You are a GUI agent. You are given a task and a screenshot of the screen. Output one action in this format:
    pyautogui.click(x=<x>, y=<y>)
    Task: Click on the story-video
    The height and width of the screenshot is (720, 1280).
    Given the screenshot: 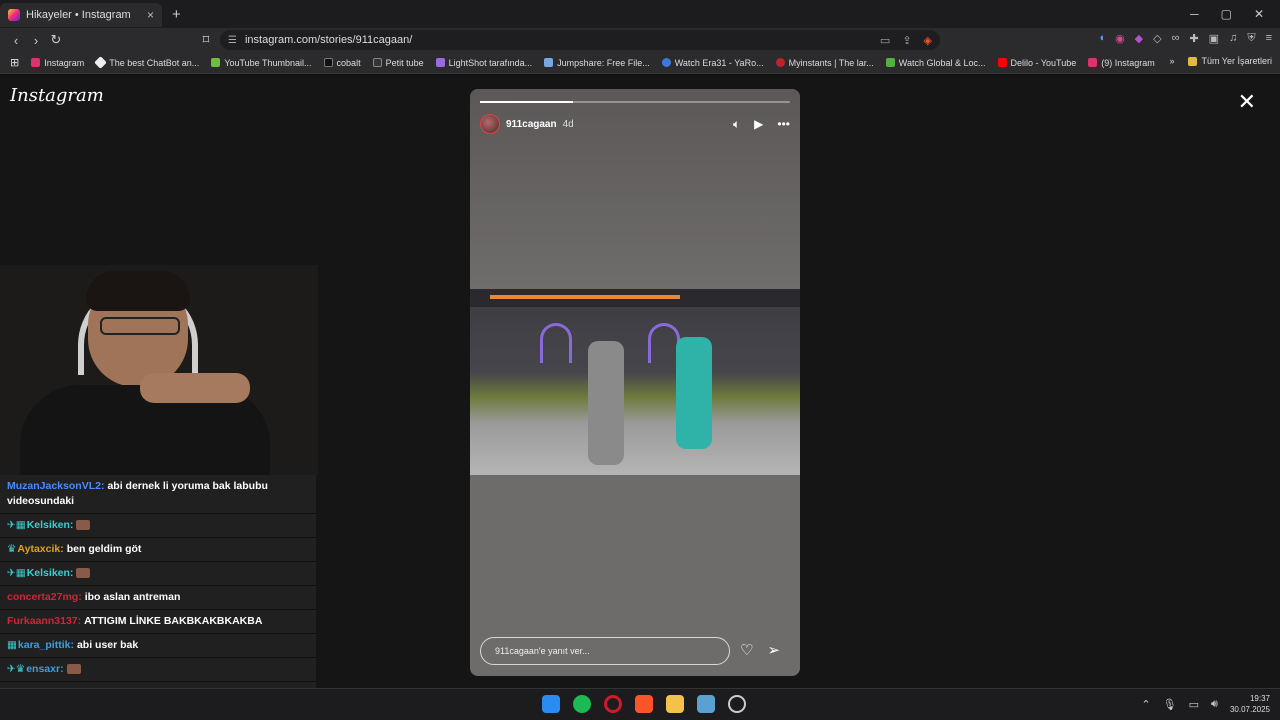 What is the action you would take?
    pyautogui.click(x=635, y=382)
    